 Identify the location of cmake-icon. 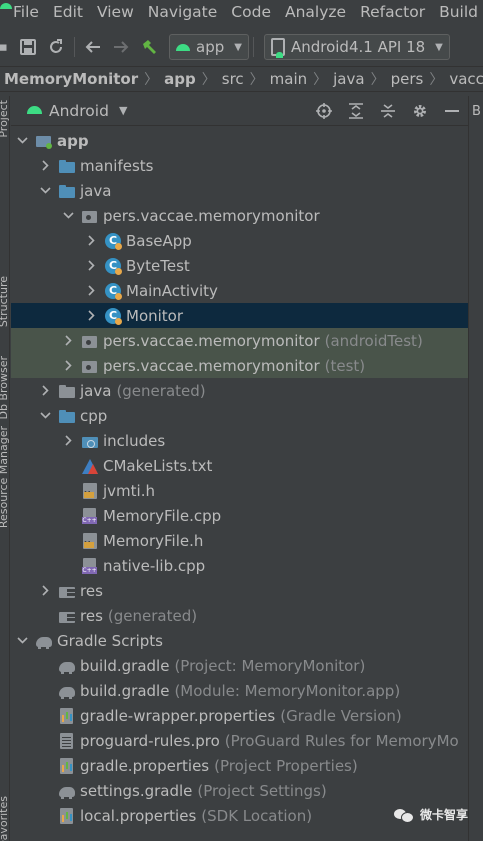
(90, 466).